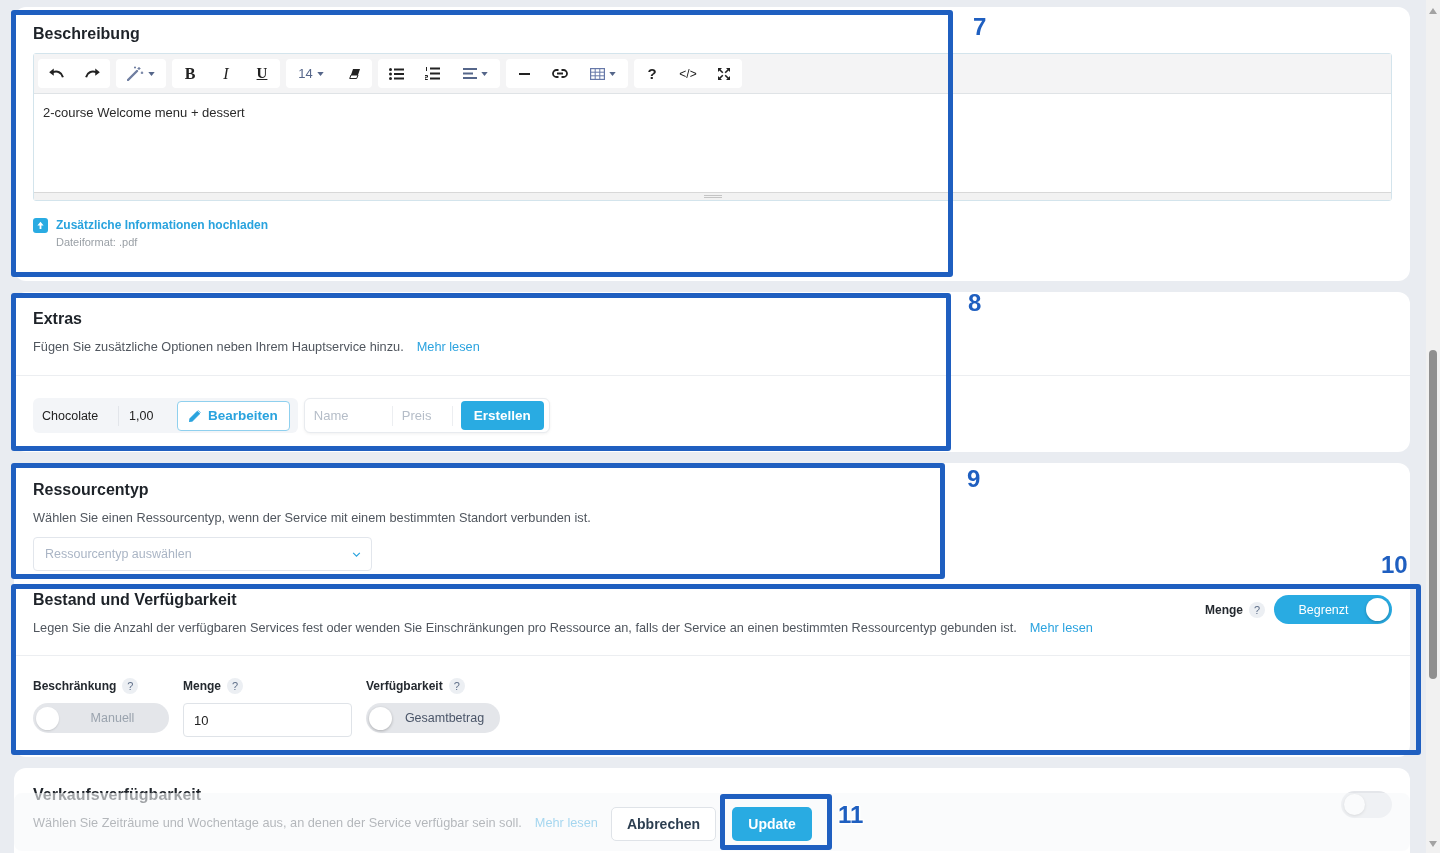 The image size is (1440, 853). What do you see at coordinates (851, 815) in the screenshot?
I see `annotation-number: 11` at bounding box center [851, 815].